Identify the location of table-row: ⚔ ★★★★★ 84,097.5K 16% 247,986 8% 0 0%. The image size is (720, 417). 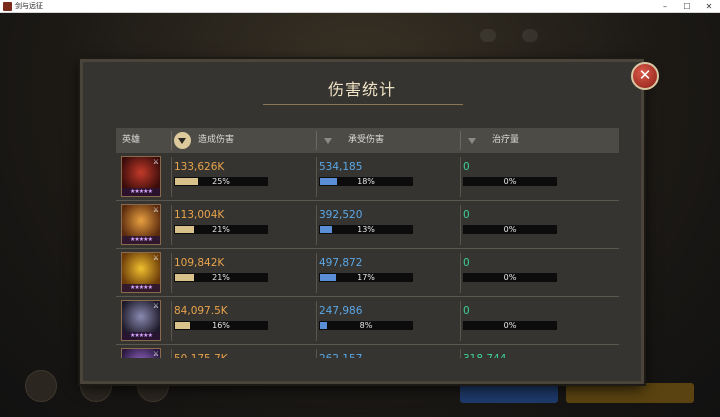
(367, 321).